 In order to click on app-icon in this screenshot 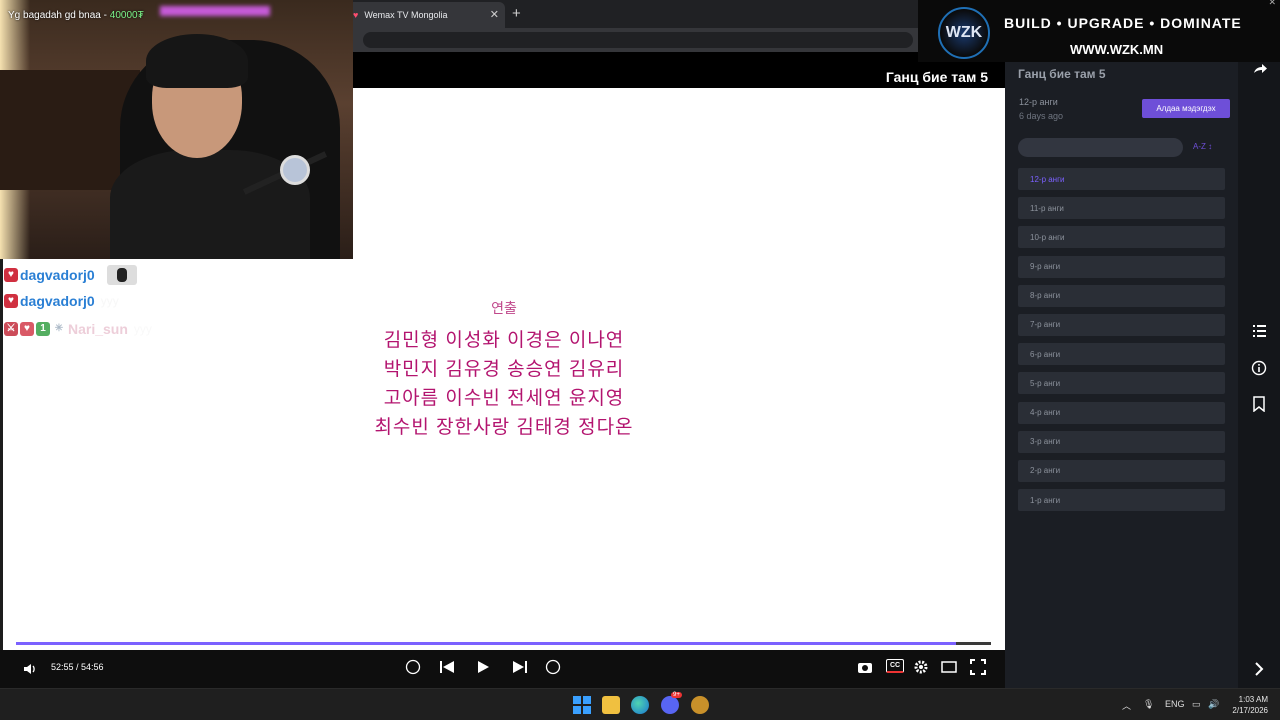, I will do `click(700, 705)`.